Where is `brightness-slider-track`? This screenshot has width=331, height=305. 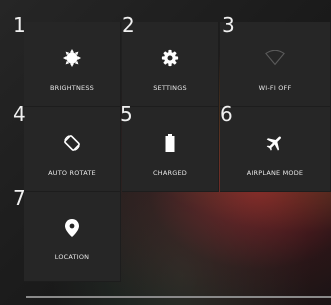 brightness-slider-track is located at coordinates (178, 297).